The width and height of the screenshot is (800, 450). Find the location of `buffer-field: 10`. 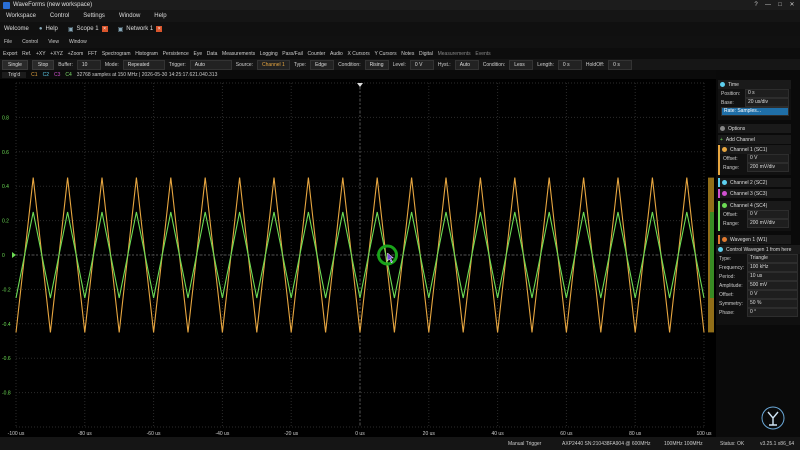

buffer-field: 10 is located at coordinates (88, 64).